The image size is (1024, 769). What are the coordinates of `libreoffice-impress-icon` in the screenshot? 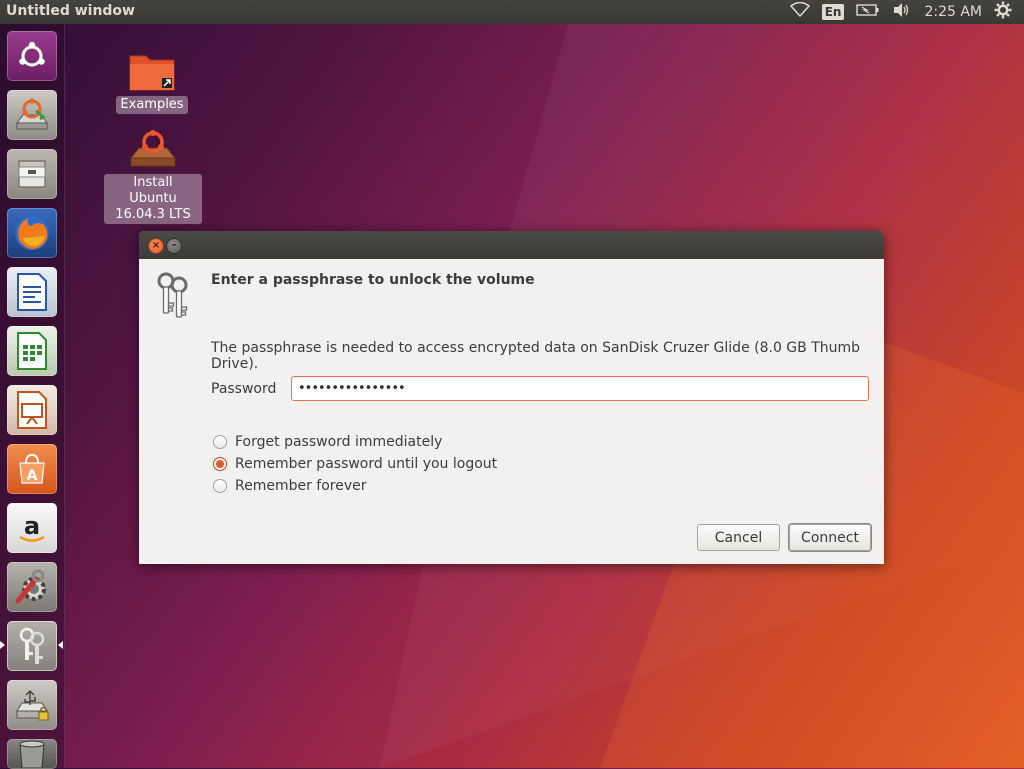 It's located at (32, 410).